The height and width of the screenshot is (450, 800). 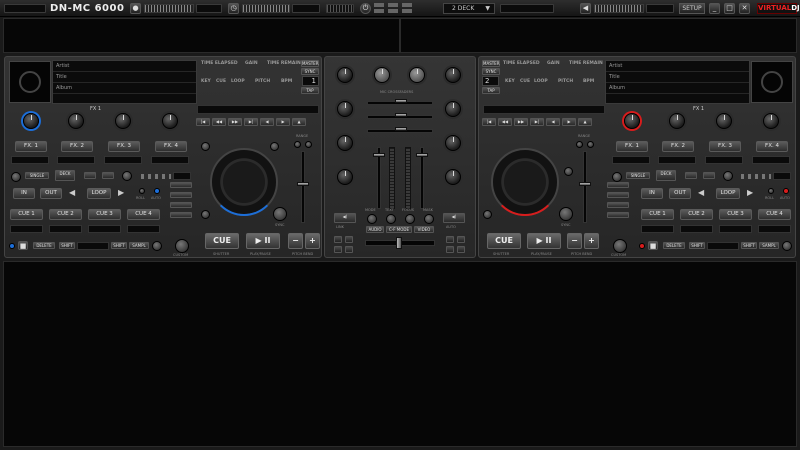 I want to click on cf-mode-button: C-F MODE, so click(x=399, y=229).